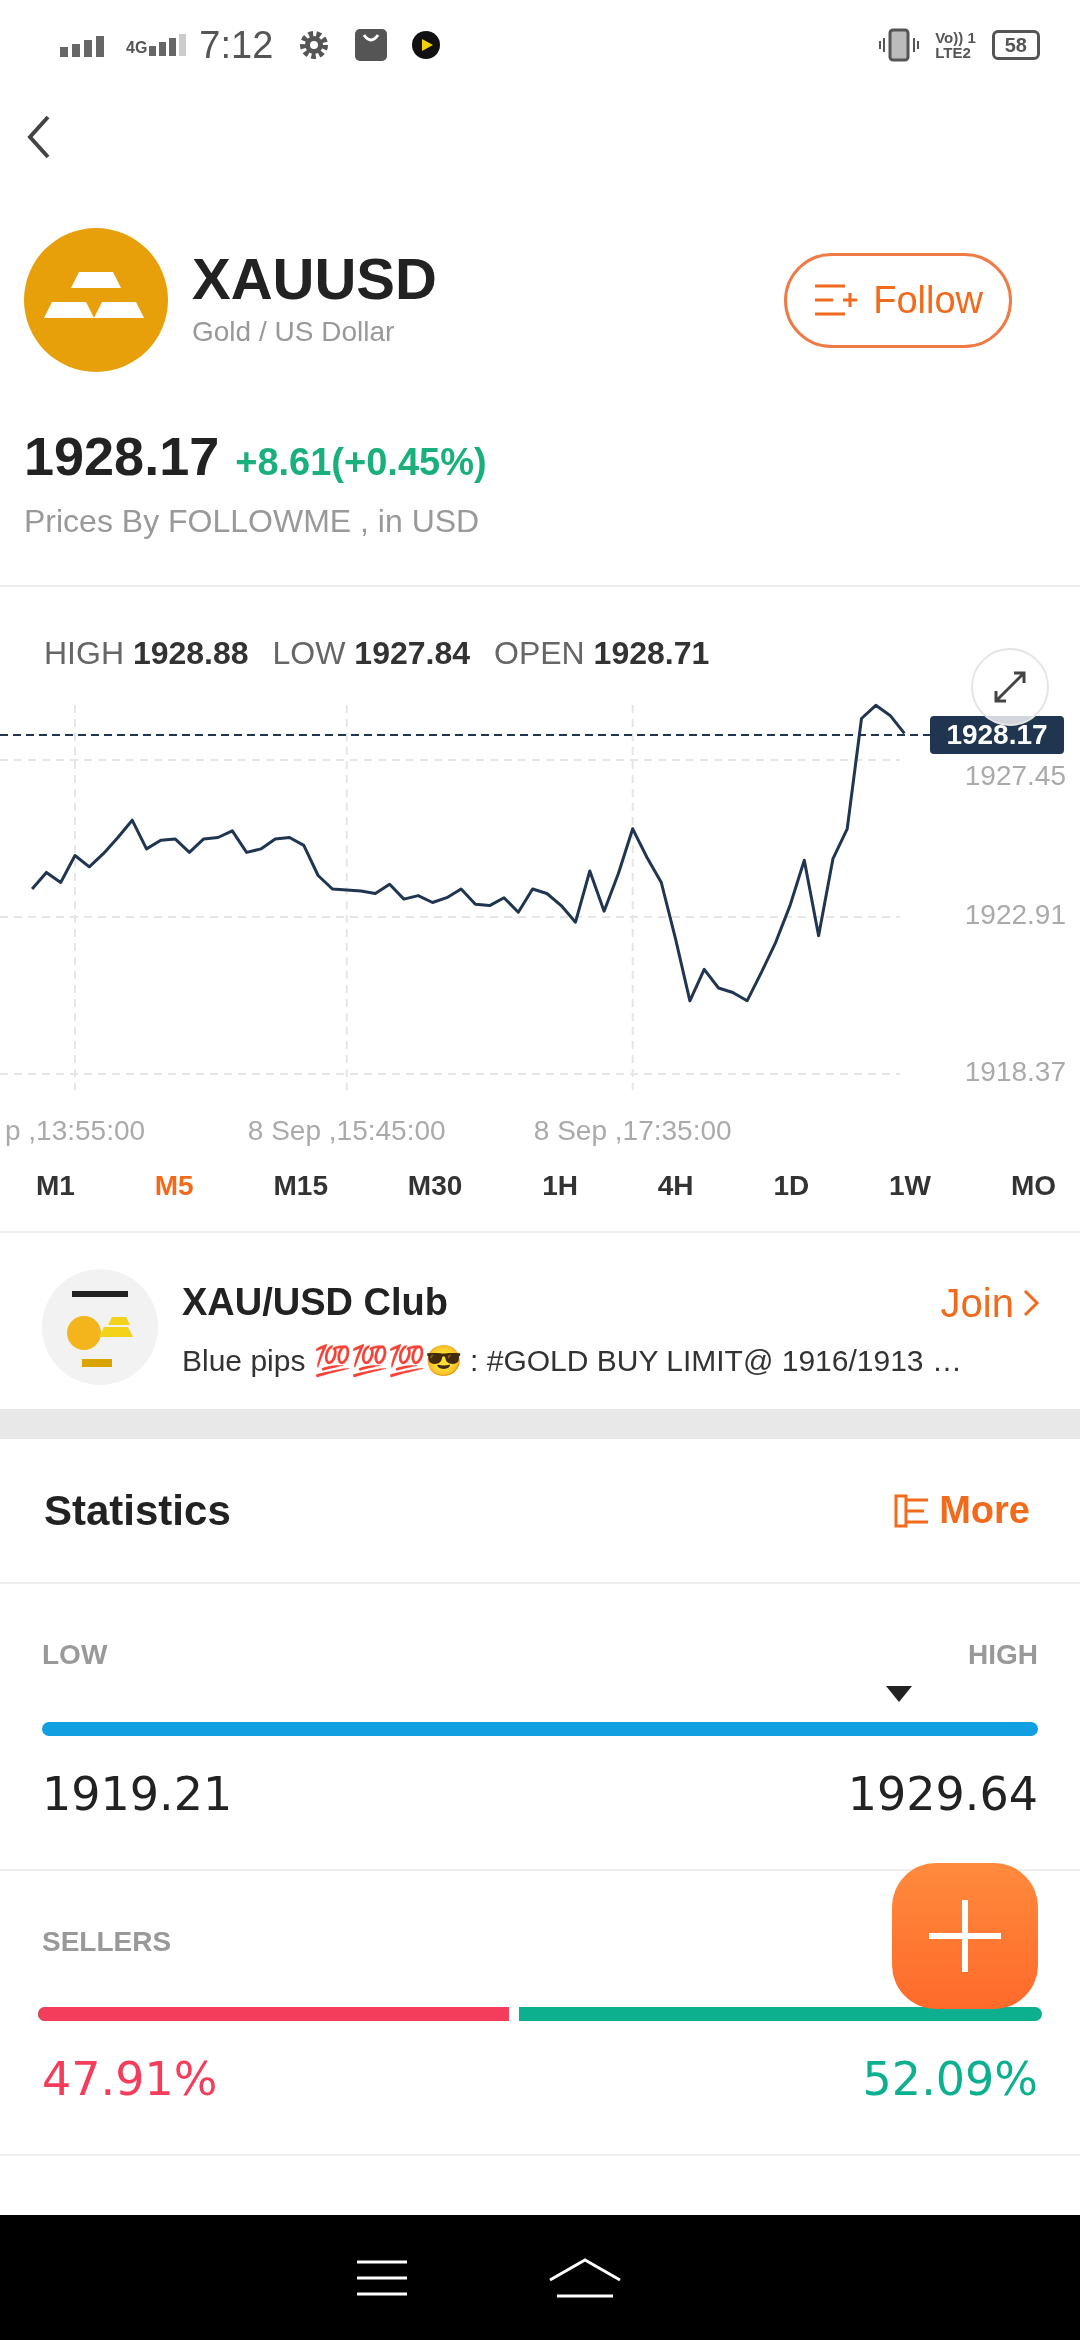 The width and height of the screenshot is (1080, 2340). What do you see at coordinates (75, 1655) in the screenshot?
I see `range-label: LOW` at bounding box center [75, 1655].